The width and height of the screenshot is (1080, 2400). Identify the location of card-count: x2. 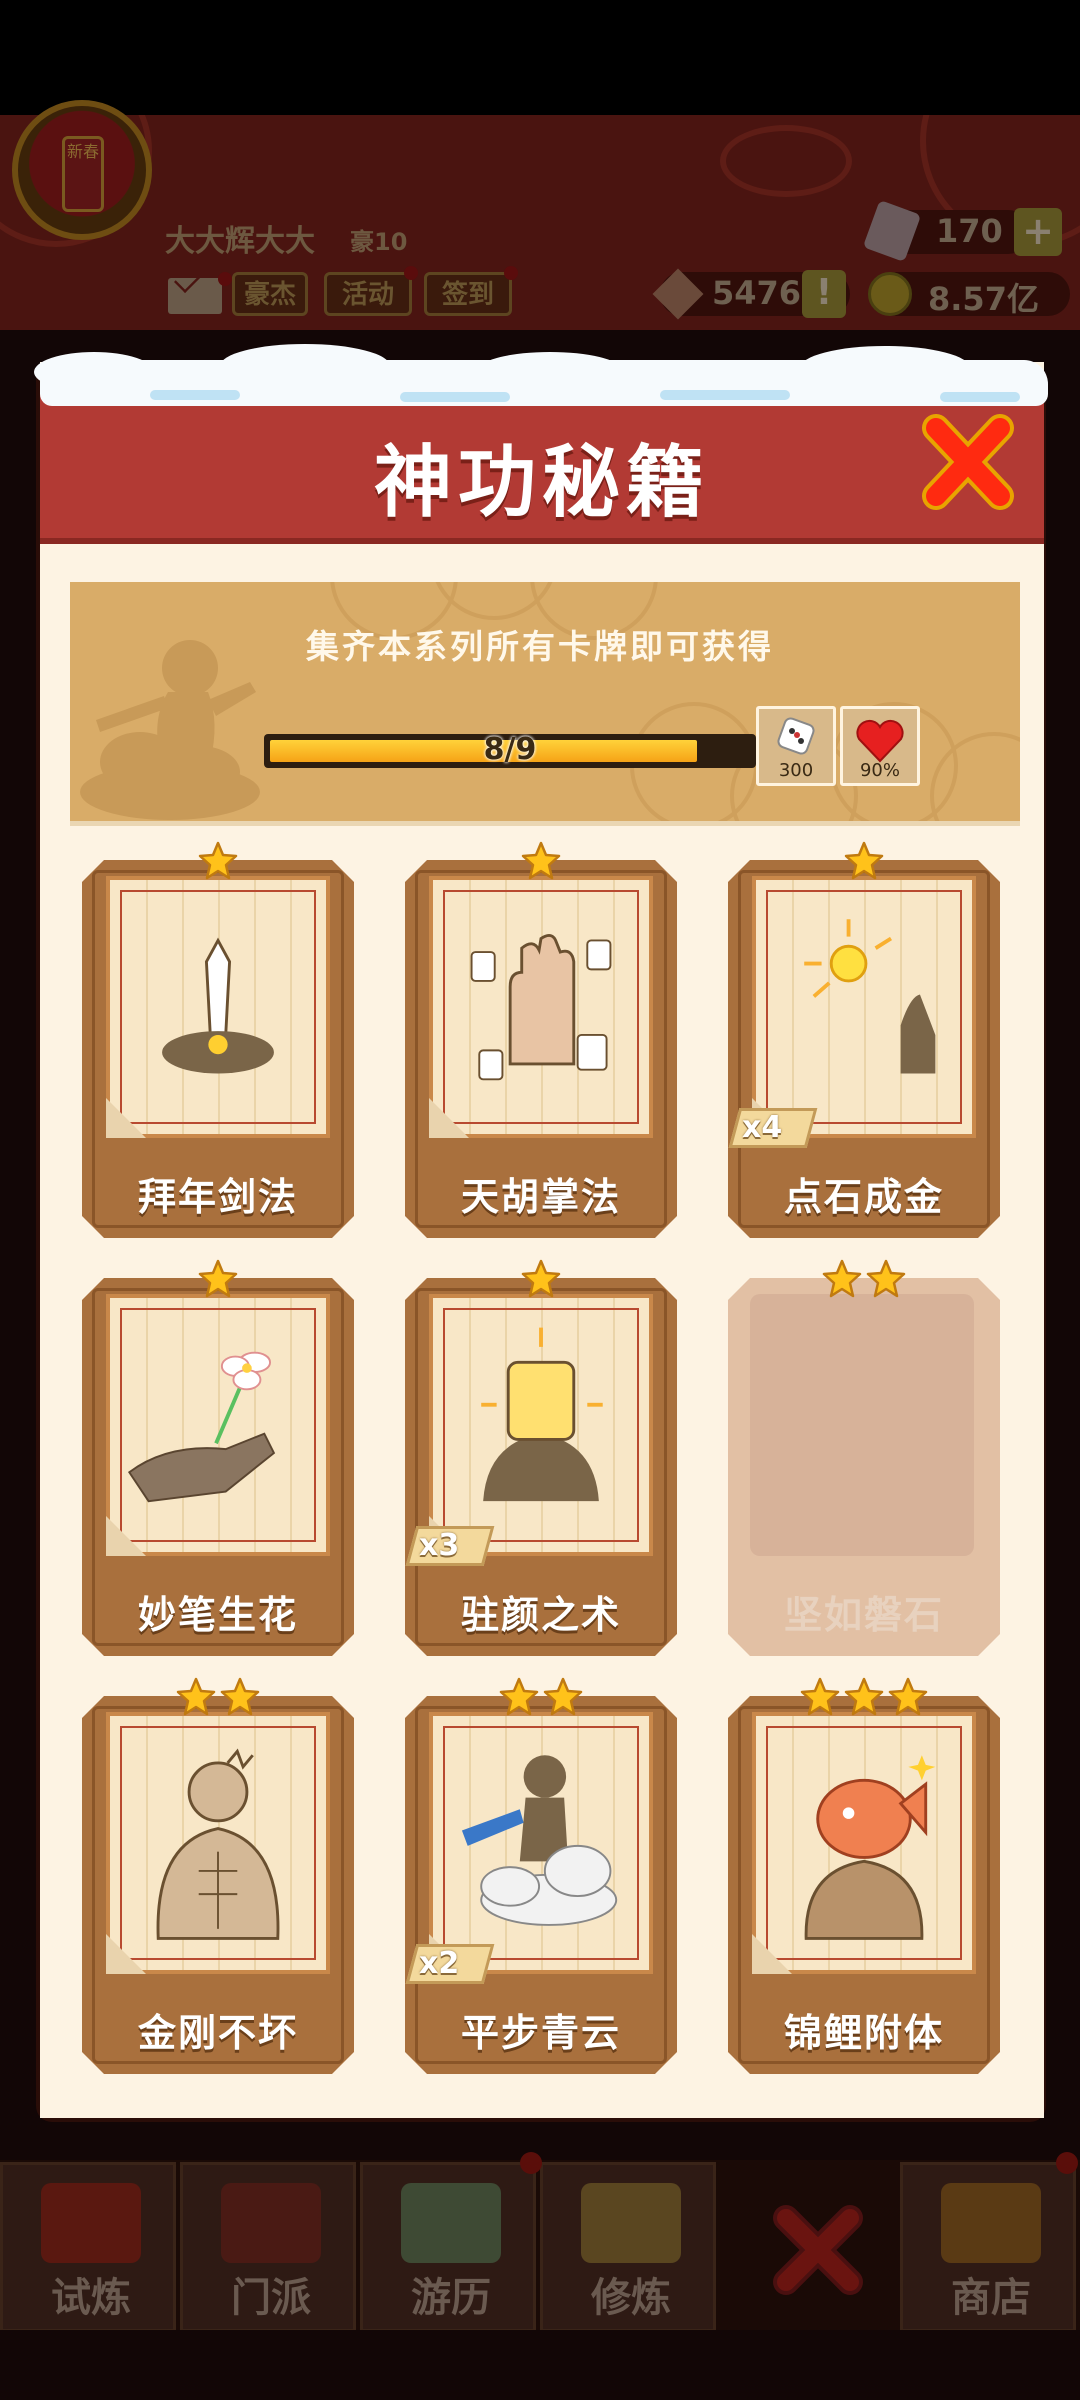
(439, 1963).